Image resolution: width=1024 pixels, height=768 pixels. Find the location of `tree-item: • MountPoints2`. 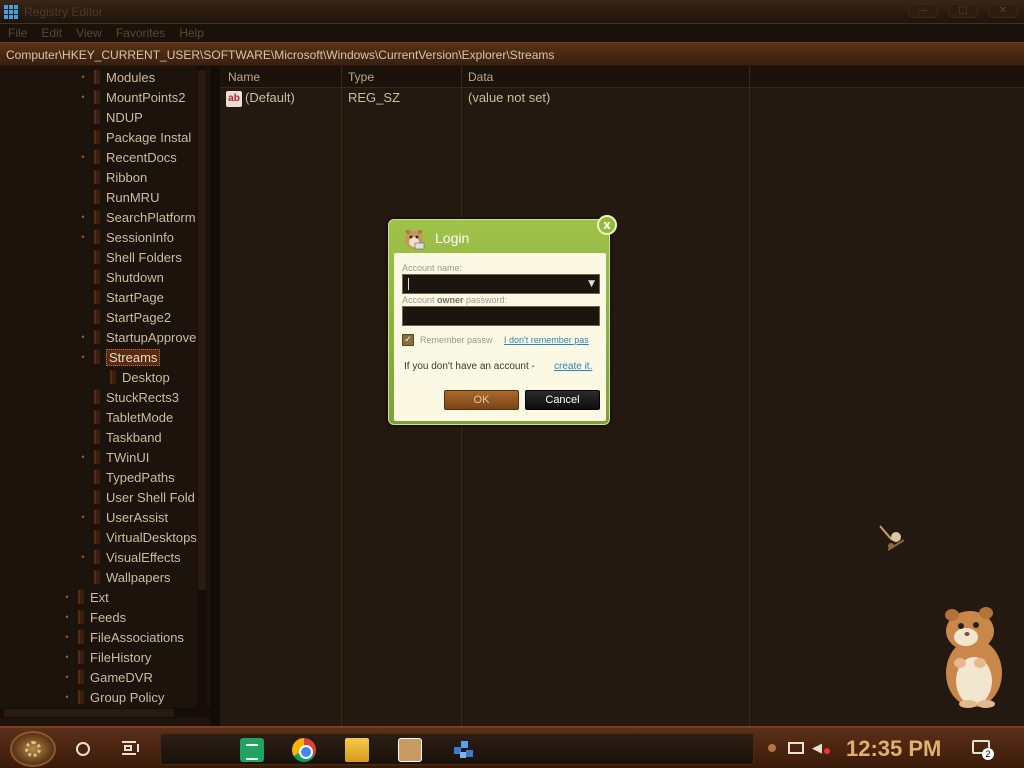

tree-item: • MountPoints2 is located at coordinates (131, 97).